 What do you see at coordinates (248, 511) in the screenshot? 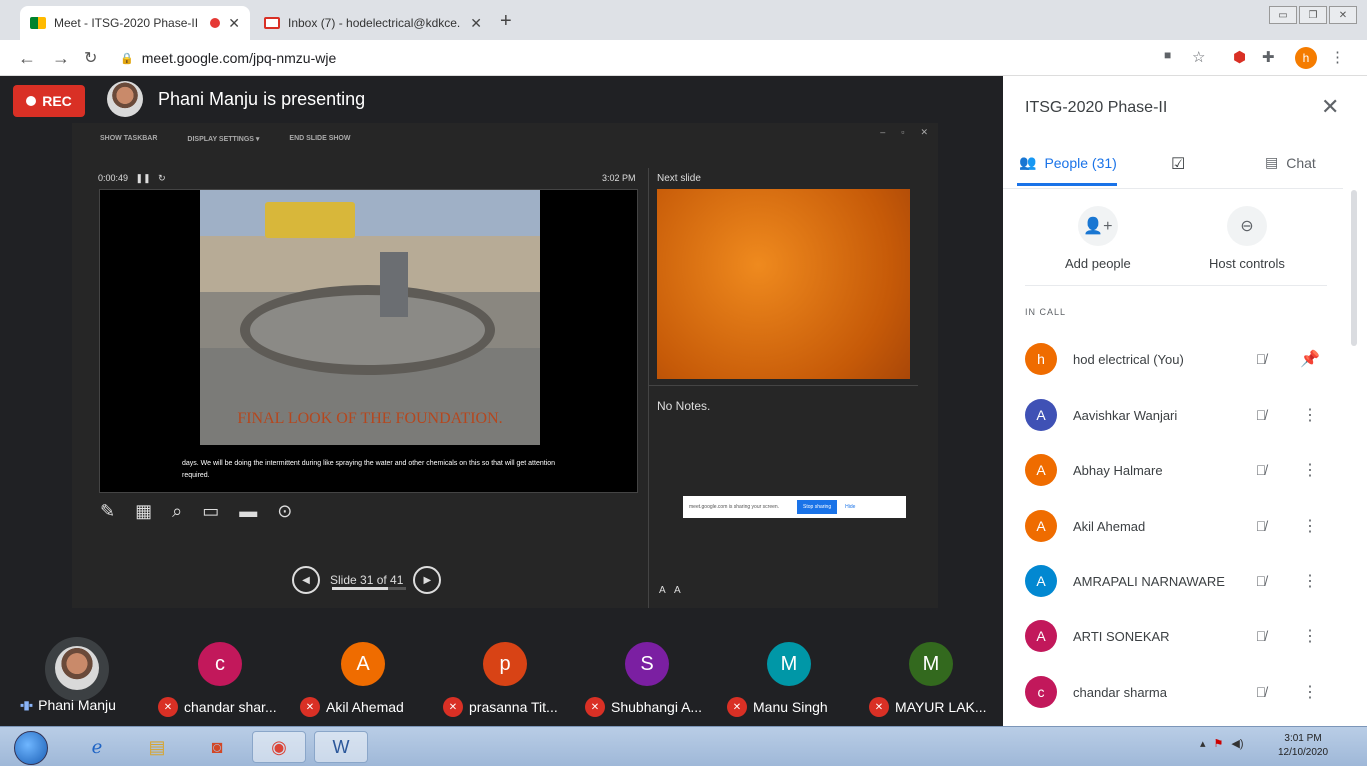
I see `subtitles-icon: ▬` at bounding box center [248, 511].